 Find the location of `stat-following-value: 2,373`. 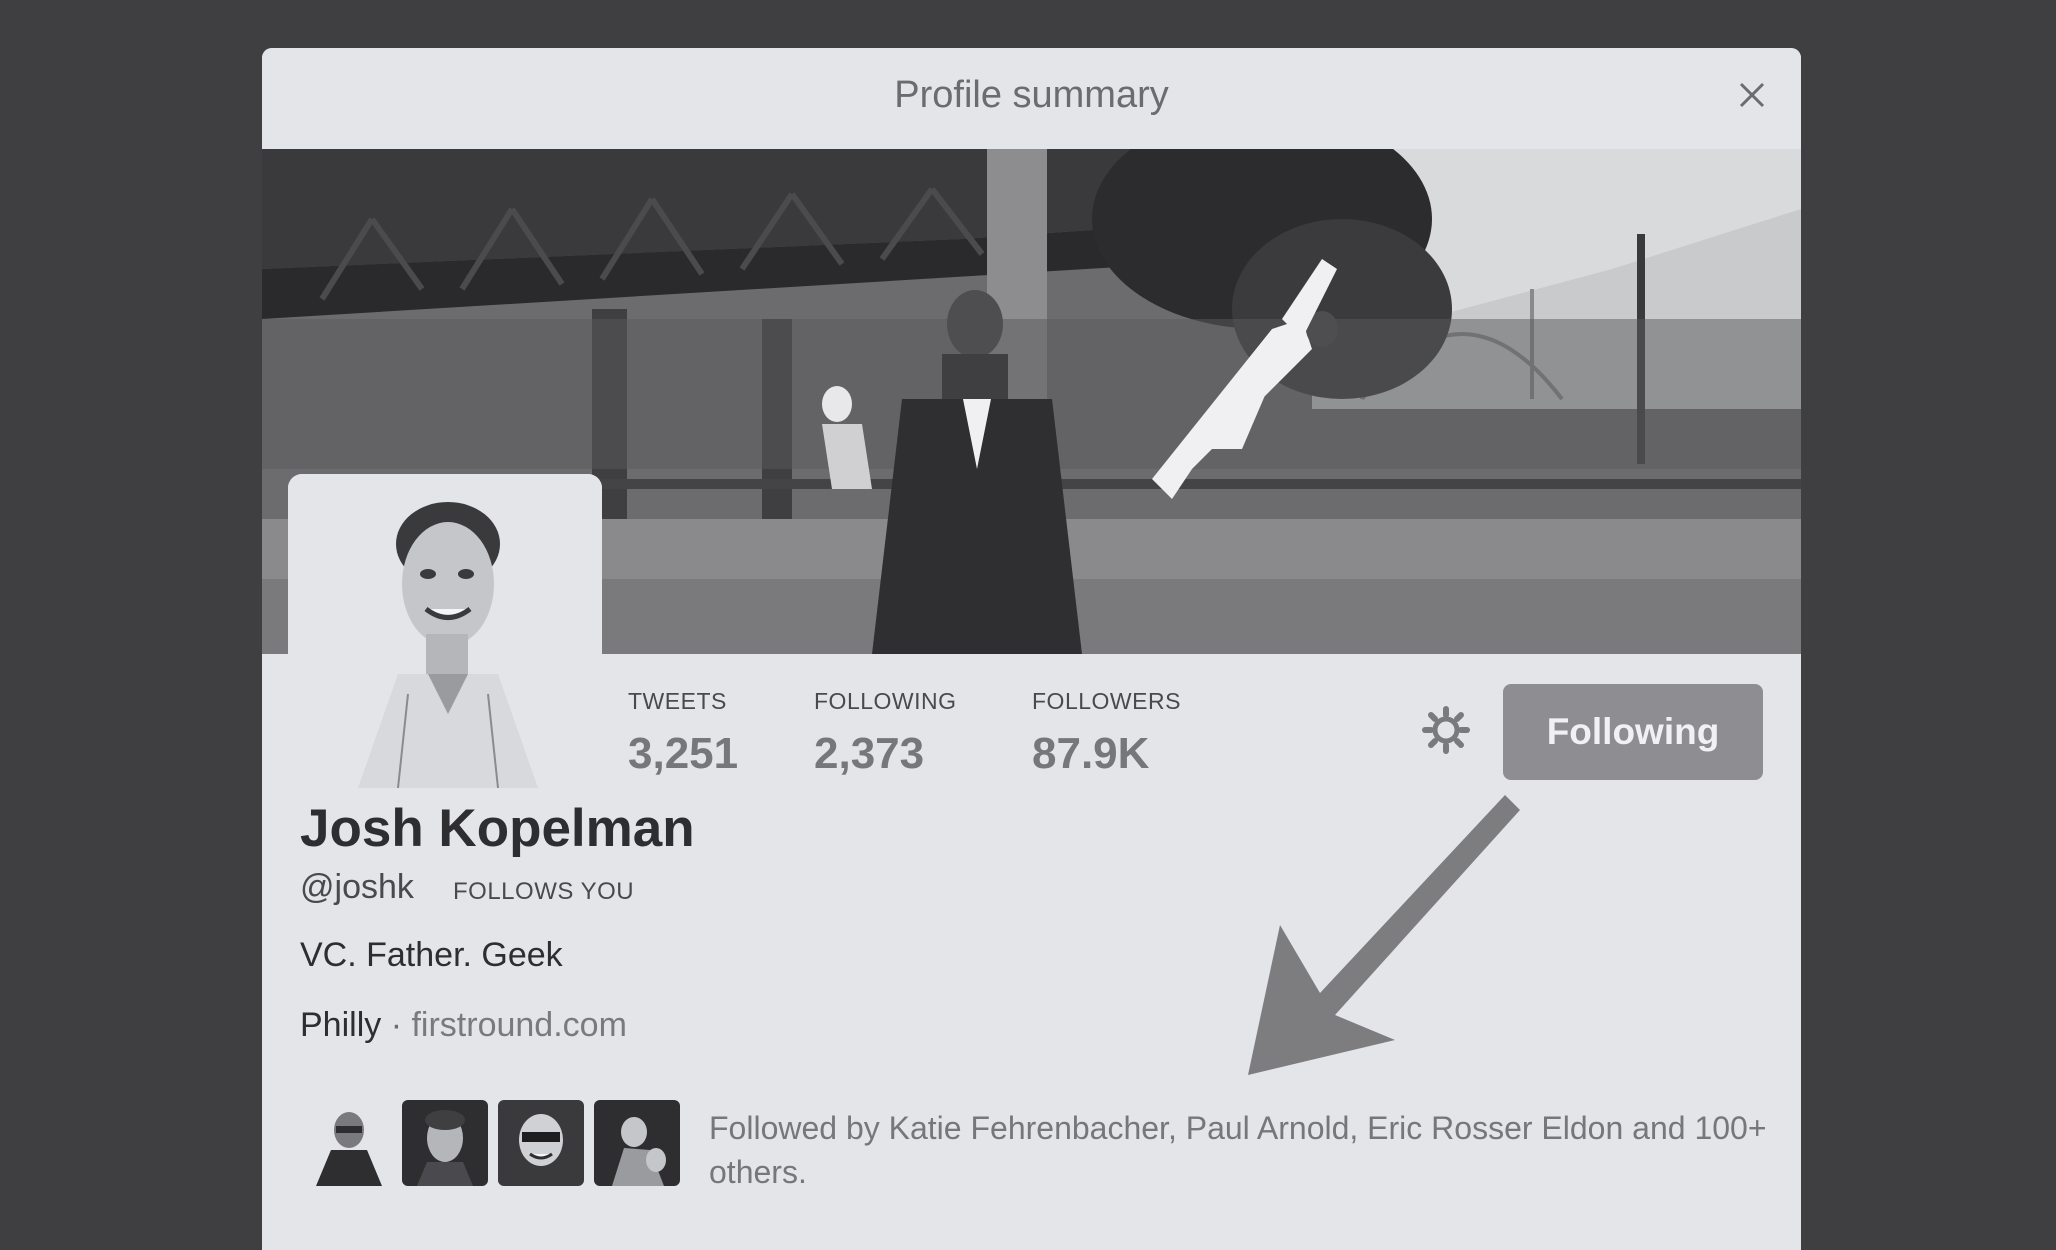

stat-following-value: 2,373 is located at coordinates (869, 753).